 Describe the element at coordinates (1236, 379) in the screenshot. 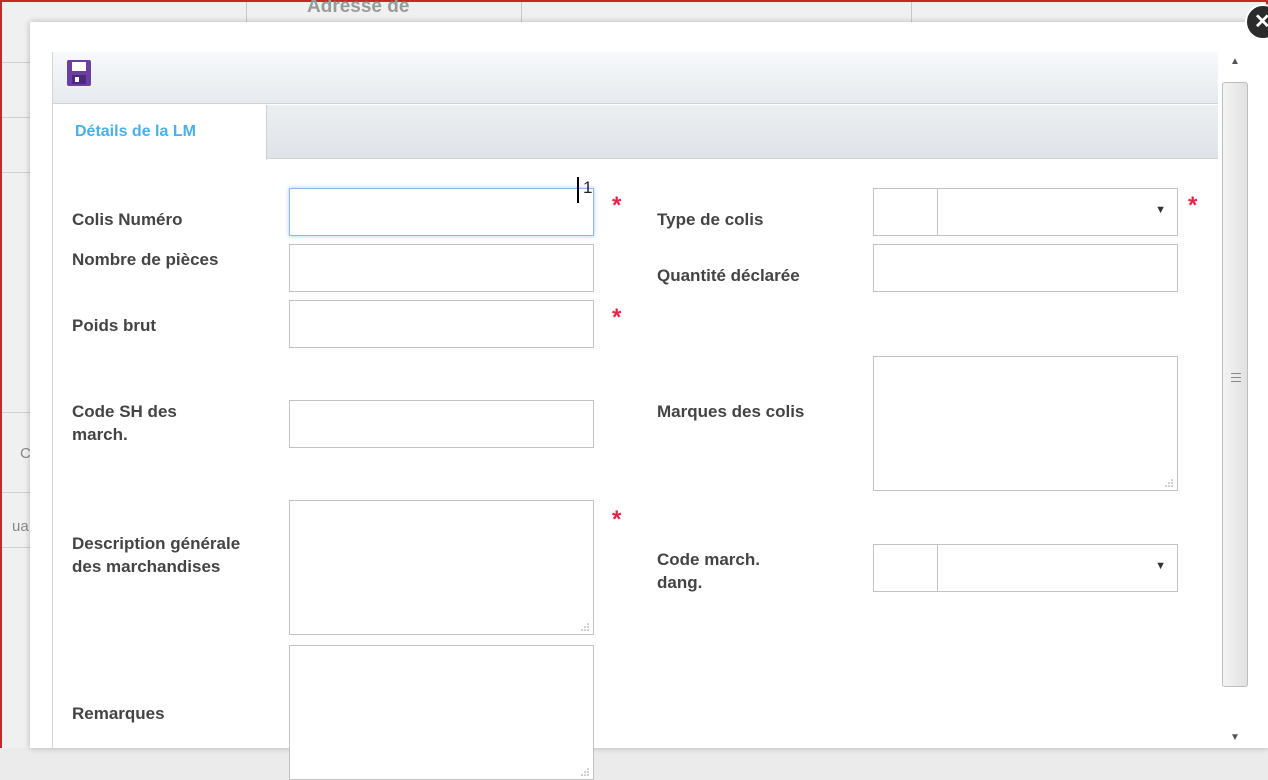

I see `grip-icon` at that location.